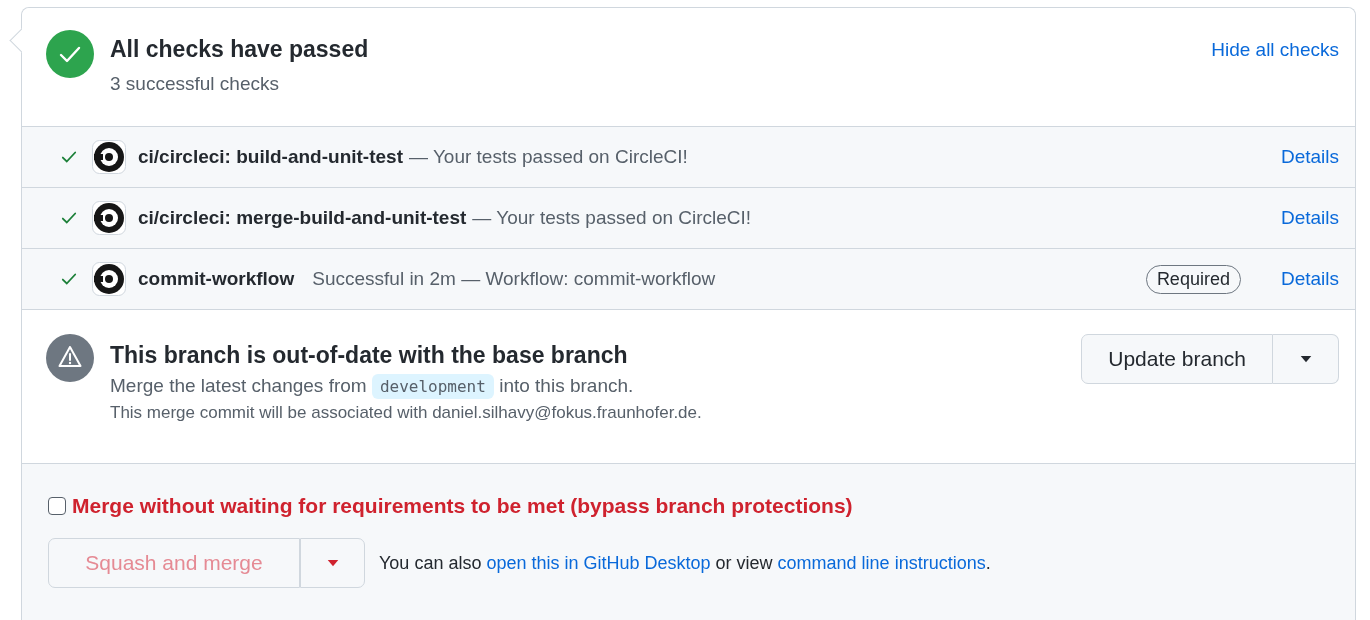 This screenshot has width=1370, height=620. What do you see at coordinates (270, 157) in the screenshot?
I see `check-name: ci/circleci: build-and-unit-test` at bounding box center [270, 157].